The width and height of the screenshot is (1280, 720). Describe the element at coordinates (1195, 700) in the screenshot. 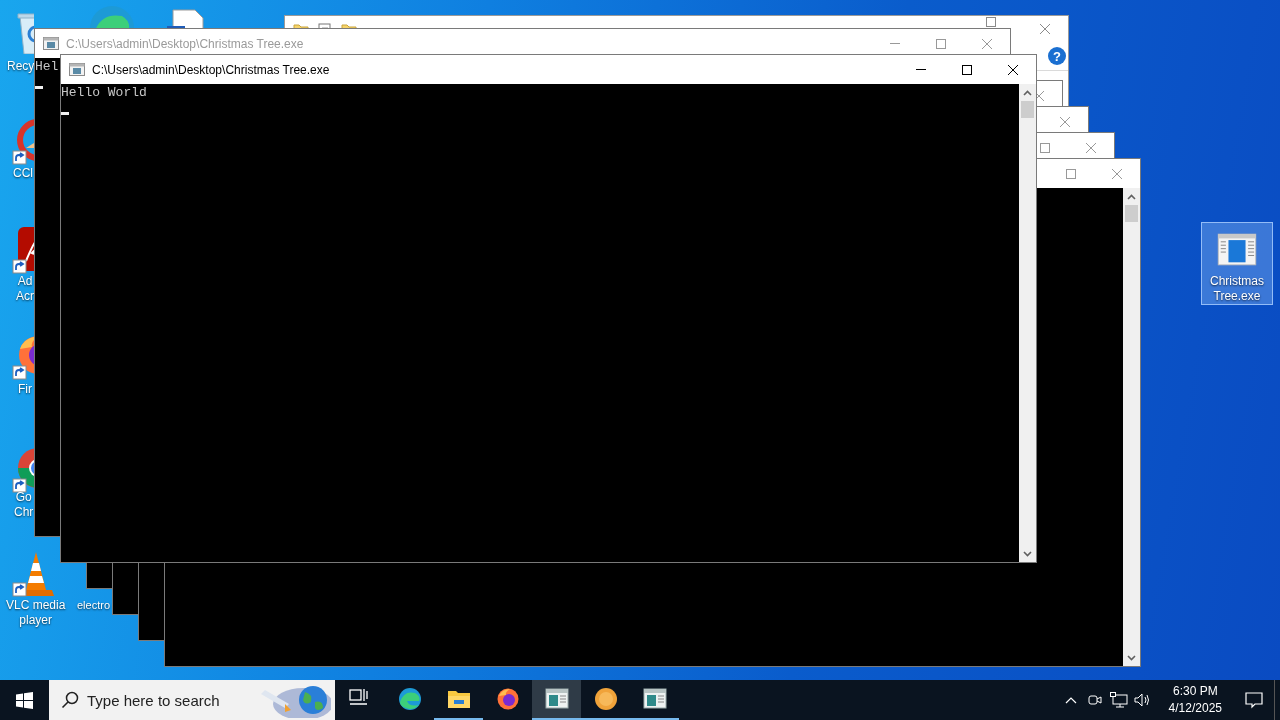

I see `clock: 6:30 PM 4/12/2025` at that location.